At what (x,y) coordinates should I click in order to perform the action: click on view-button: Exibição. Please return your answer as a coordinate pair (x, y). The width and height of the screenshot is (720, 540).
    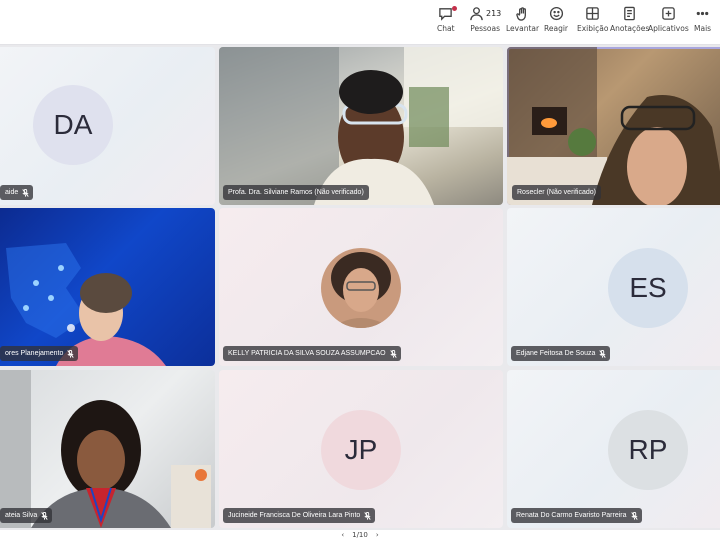
    Looking at the image, I should click on (592, 23).